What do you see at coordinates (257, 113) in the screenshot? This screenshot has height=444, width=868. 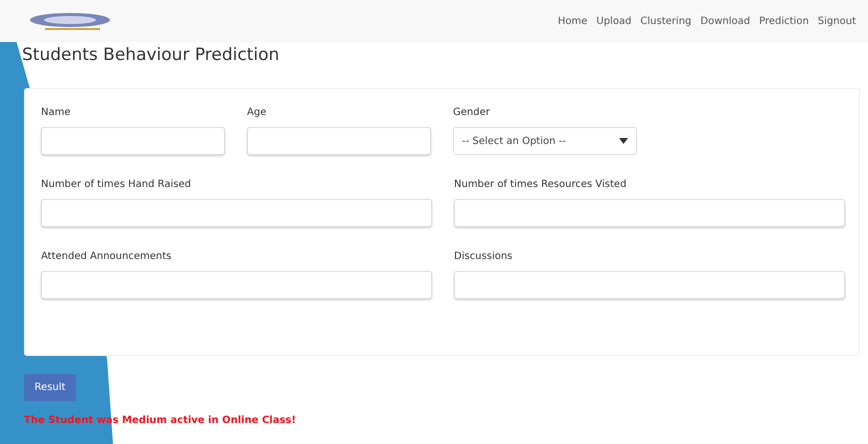 I see `field-label: Age` at bounding box center [257, 113].